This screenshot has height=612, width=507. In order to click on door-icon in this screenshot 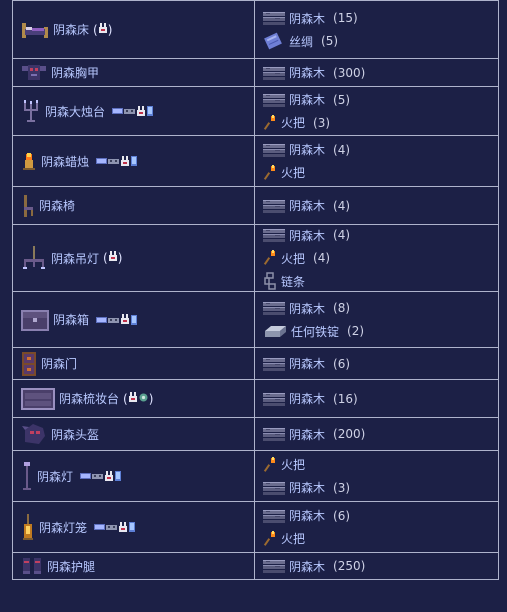, I will do `click(29, 364)`.